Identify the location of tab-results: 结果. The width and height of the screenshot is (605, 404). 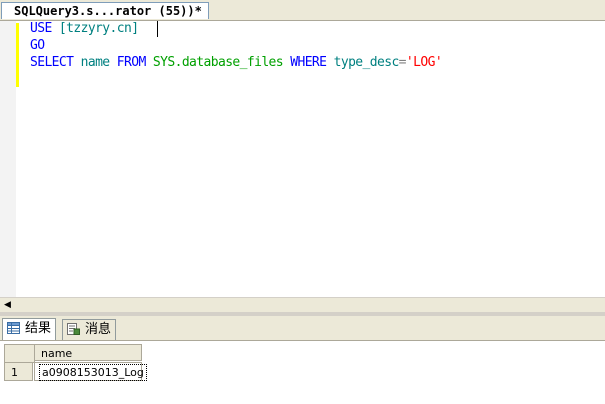
(29, 329).